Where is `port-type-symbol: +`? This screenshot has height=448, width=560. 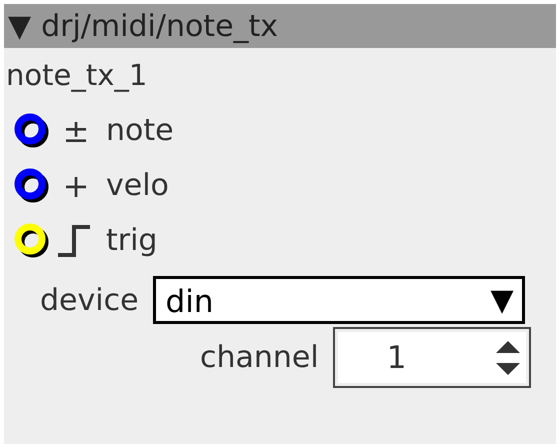
port-type-symbol: + is located at coordinates (76, 186).